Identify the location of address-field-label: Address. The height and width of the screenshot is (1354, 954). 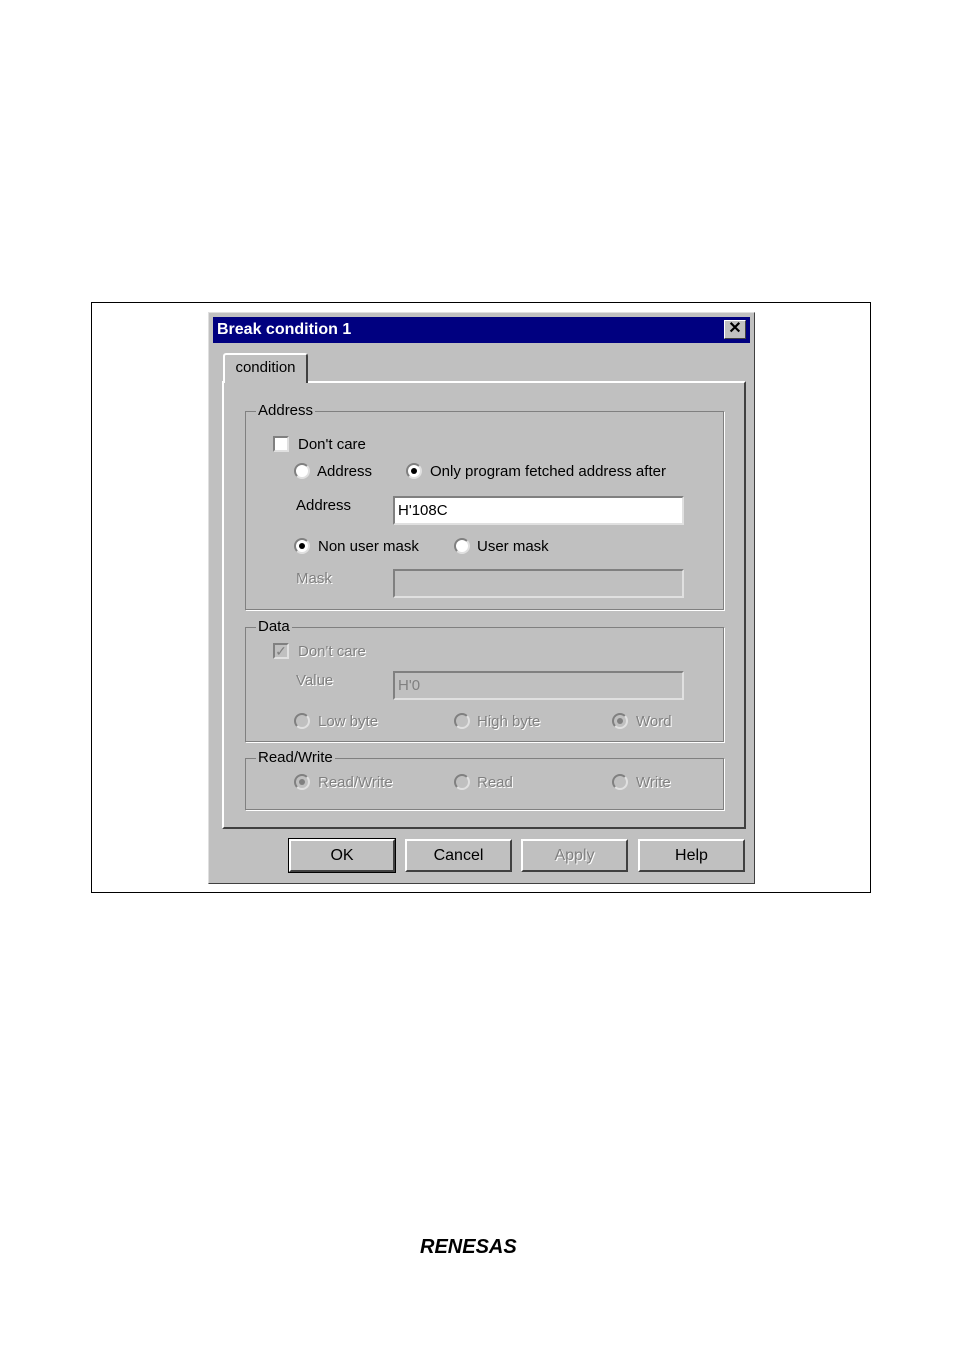
(324, 505).